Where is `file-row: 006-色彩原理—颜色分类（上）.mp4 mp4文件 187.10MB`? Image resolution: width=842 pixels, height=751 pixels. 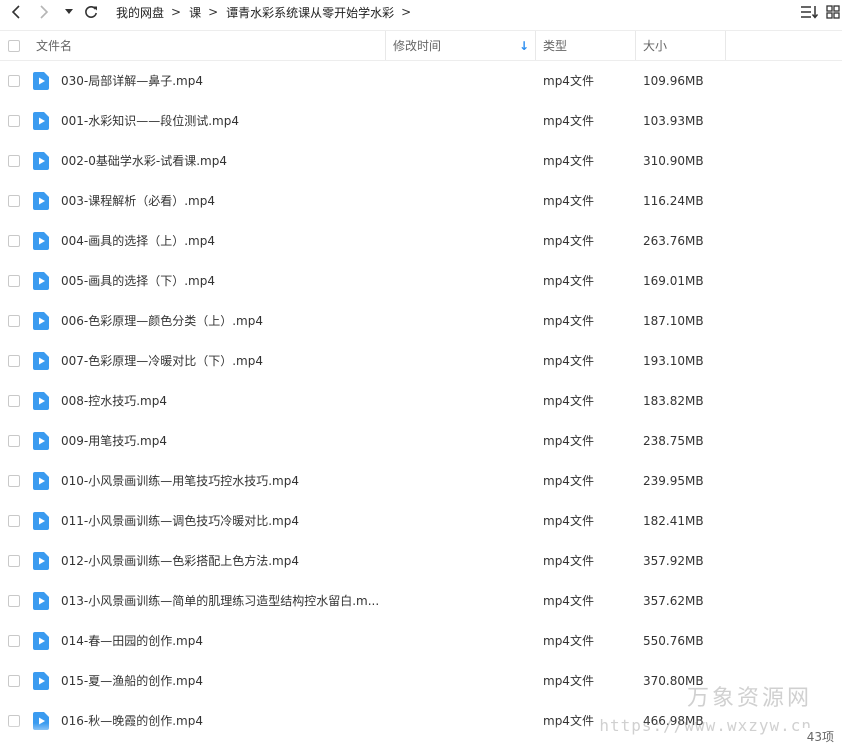 file-row: 006-色彩原理—颜色分类（上）.mp4 mp4文件 187.10MB is located at coordinates (421, 321).